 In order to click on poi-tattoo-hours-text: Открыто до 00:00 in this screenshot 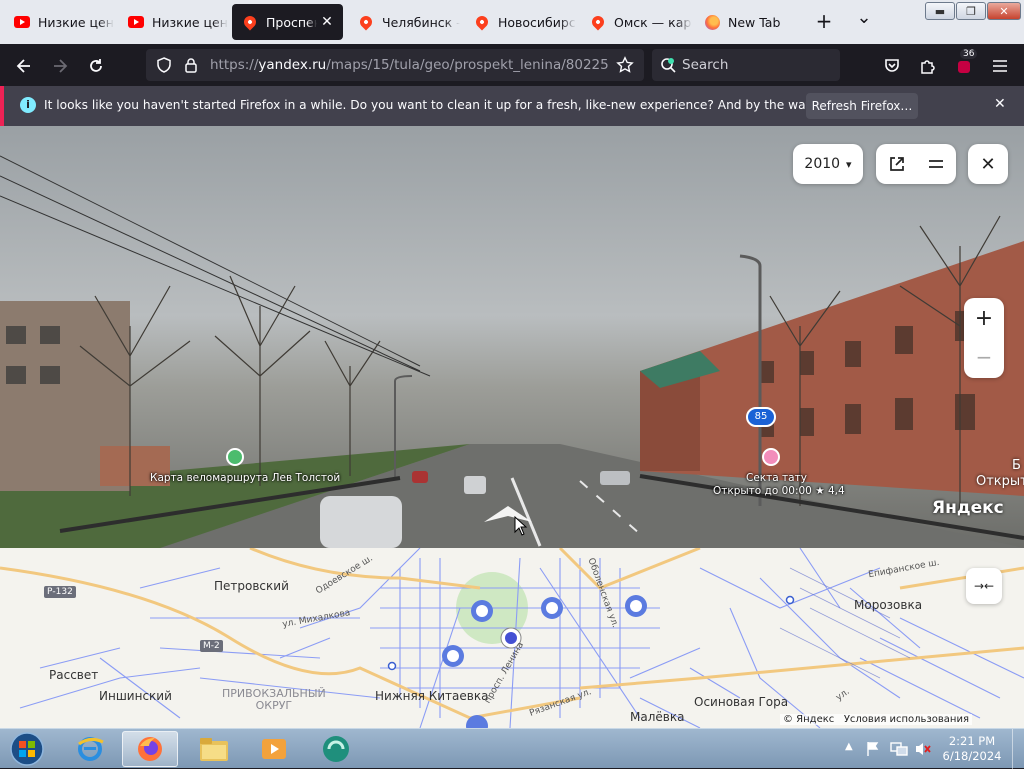, I will do `click(762, 491)`.